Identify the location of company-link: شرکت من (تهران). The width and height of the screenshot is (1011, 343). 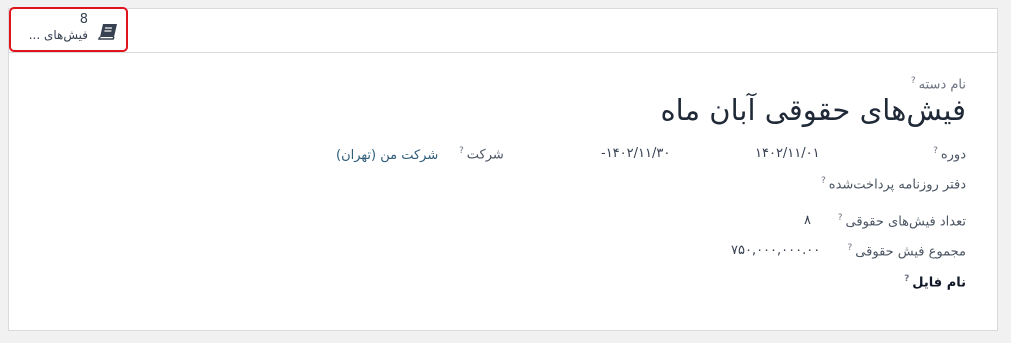
(387, 155).